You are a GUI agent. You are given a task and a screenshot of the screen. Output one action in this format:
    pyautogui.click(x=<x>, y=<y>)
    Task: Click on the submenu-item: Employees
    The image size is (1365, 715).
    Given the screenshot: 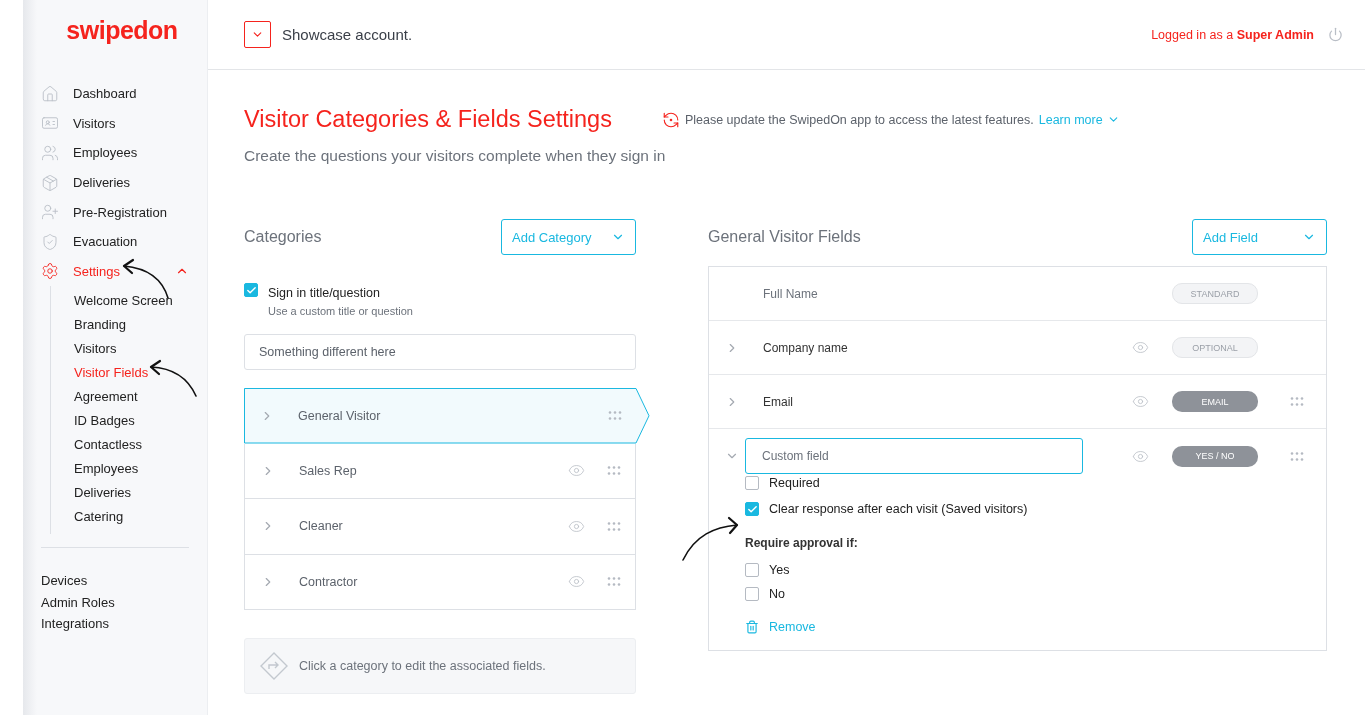 What is the action you would take?
    pyautogui.click(x=140, y=468)
    